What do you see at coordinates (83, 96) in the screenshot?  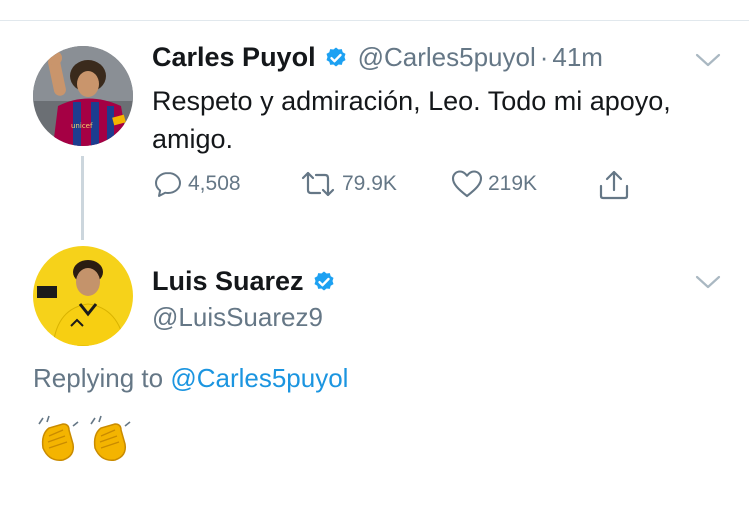 I see `avatar-carles-puyol: unicef` at bounding box center [83, 96].